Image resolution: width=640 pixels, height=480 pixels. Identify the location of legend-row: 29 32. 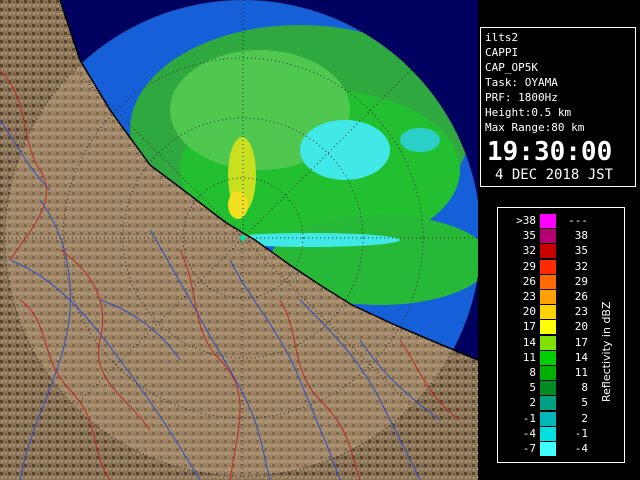
(561, 266).